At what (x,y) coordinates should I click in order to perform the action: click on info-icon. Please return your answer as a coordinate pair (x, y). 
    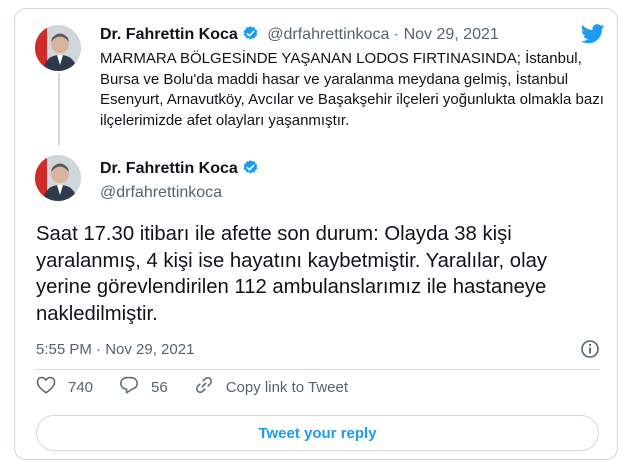
    Looking at the image, I should click on (590, 351).